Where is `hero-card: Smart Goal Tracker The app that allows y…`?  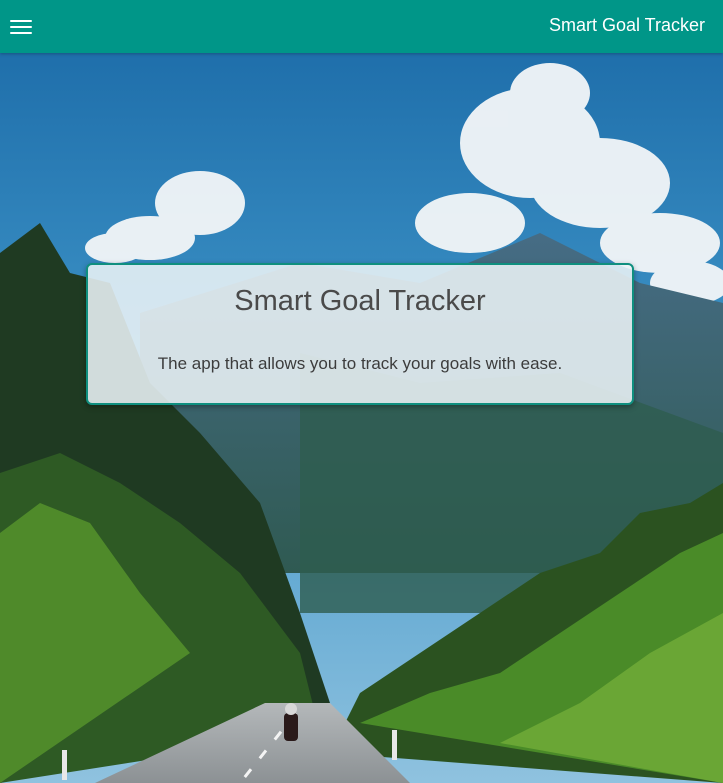
hero-card: Smart Goal Tracker The app that allows y… is located at coordinates (360, 334).